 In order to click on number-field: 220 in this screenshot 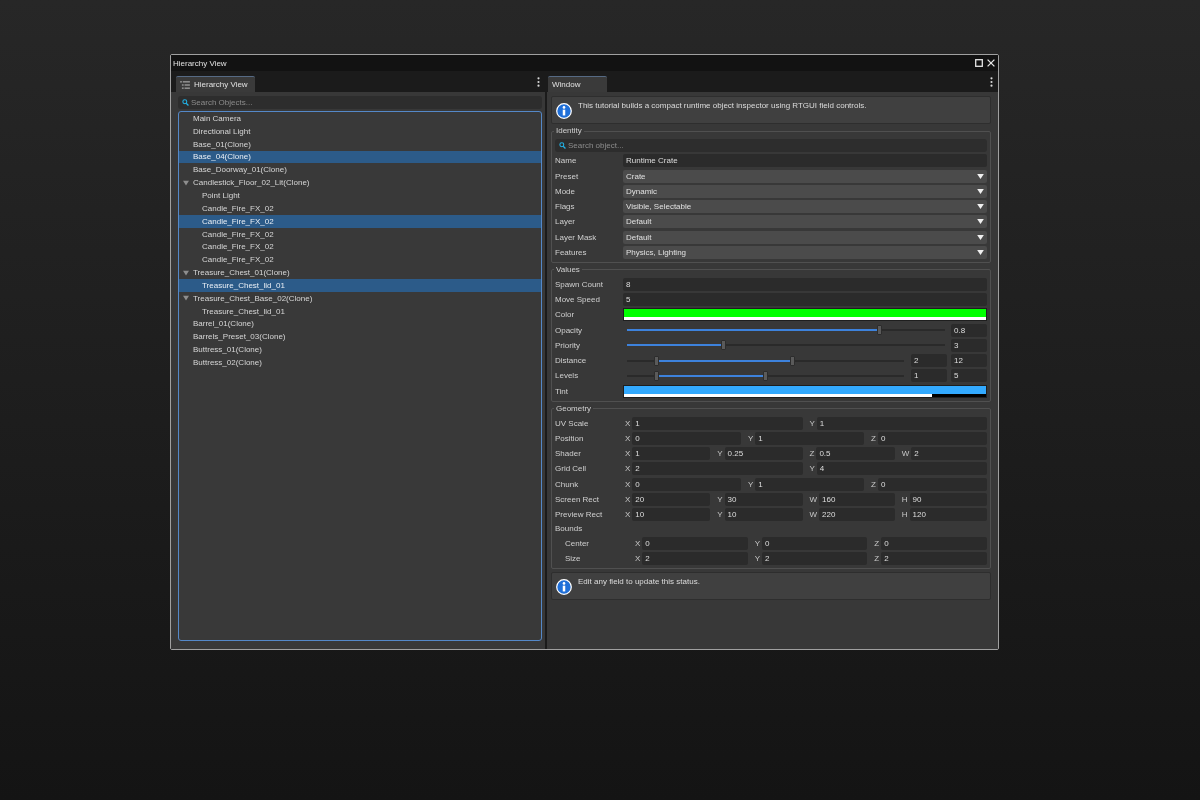, I will do `click(857, 514)`.